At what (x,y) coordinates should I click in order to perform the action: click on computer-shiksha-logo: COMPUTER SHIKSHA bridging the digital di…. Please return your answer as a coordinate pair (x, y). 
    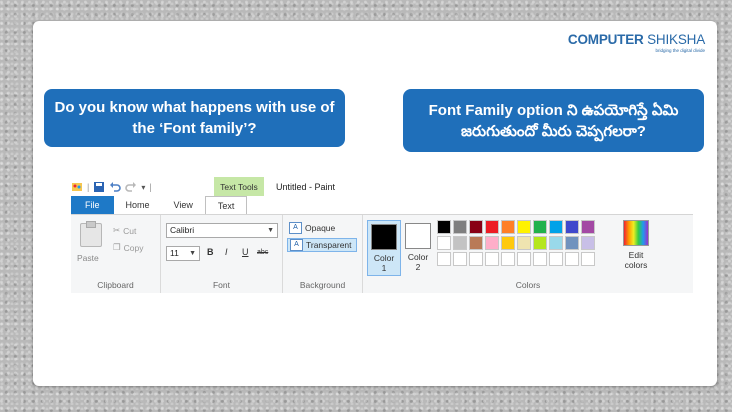
    Looking at the image, I should click on (636, 42).